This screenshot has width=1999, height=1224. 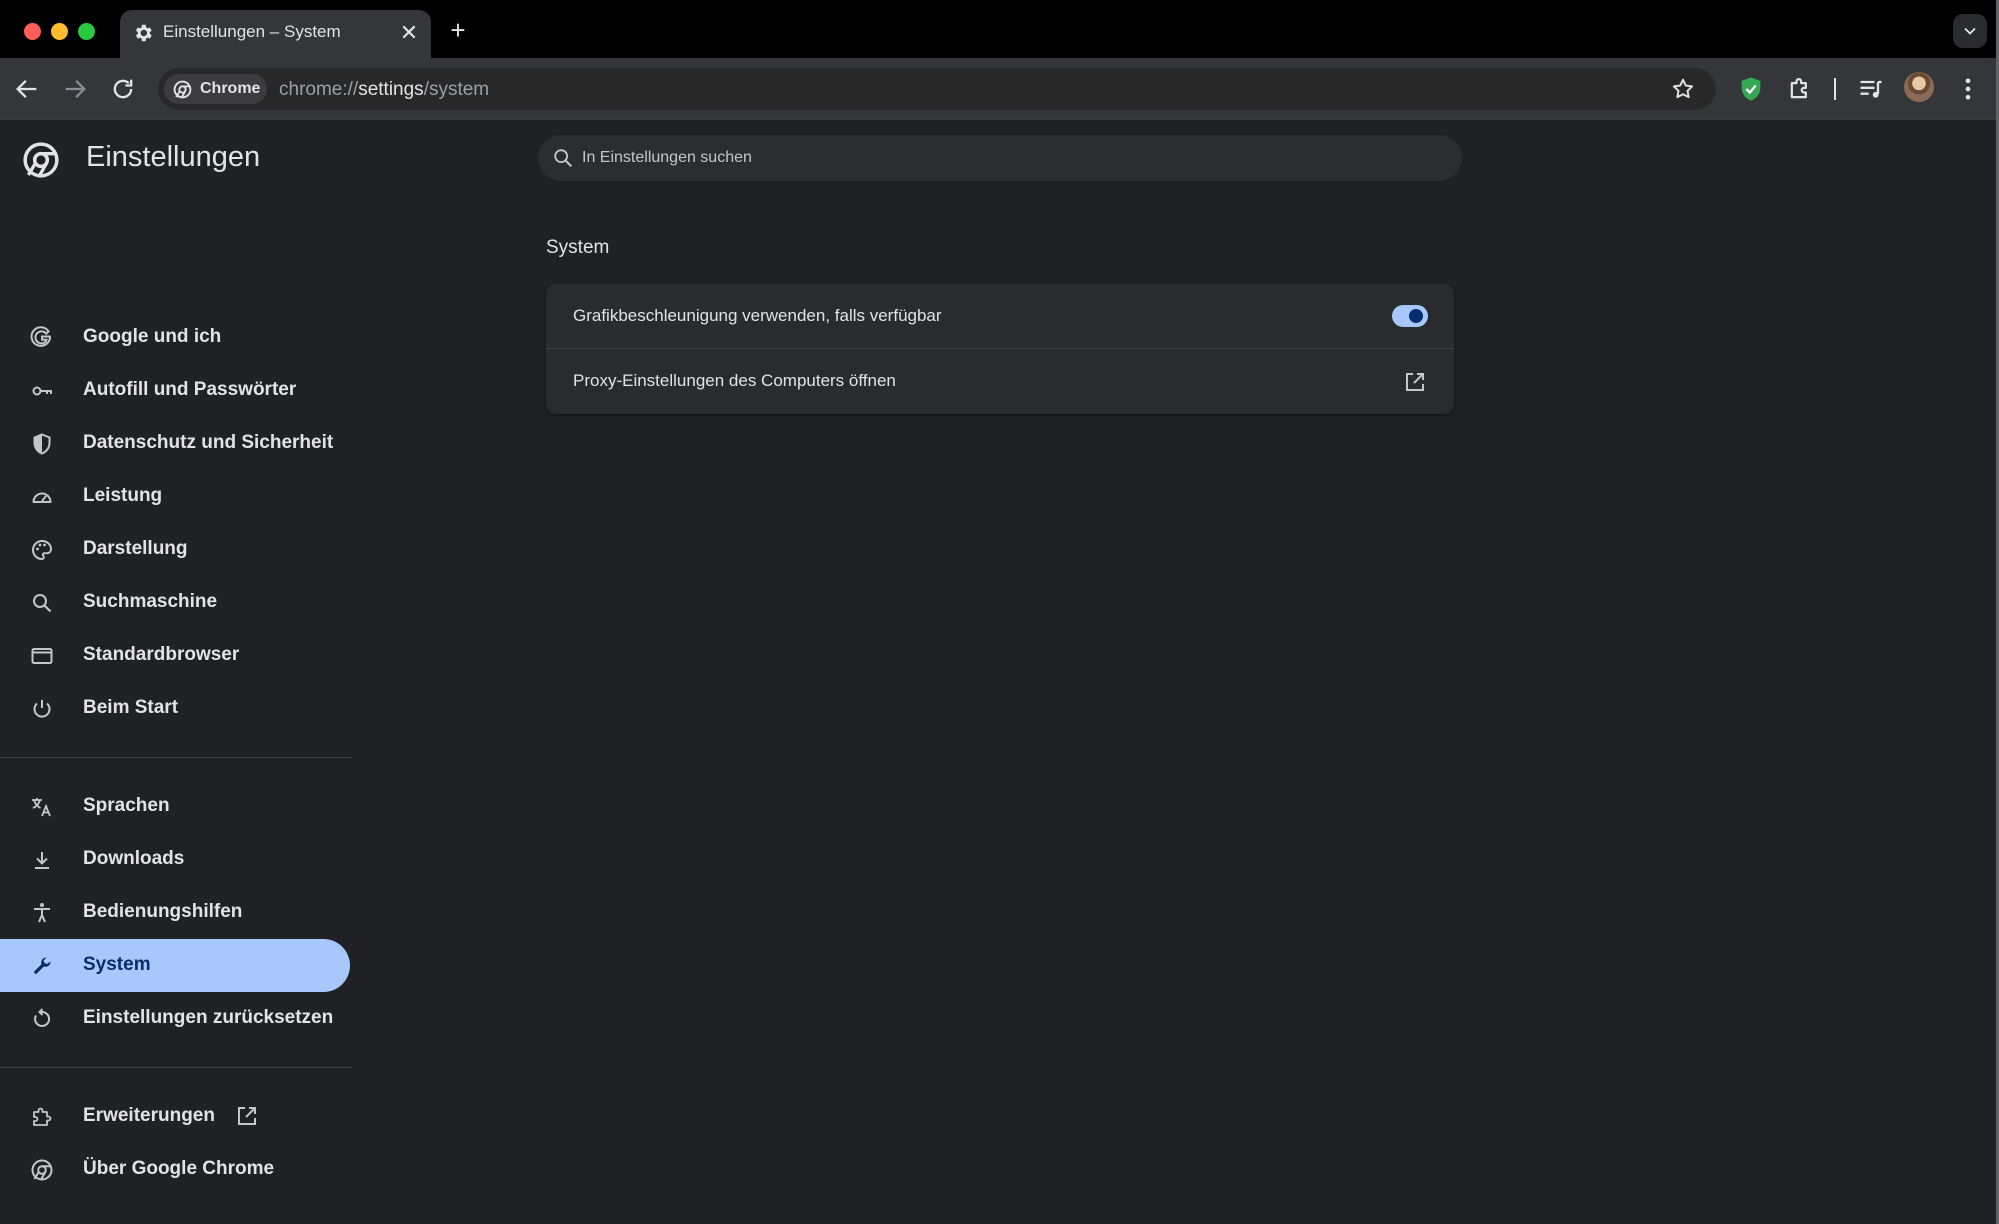 I want to click on sidebar-item-about: Über Google Chrome, so click(x=175, y=1169).